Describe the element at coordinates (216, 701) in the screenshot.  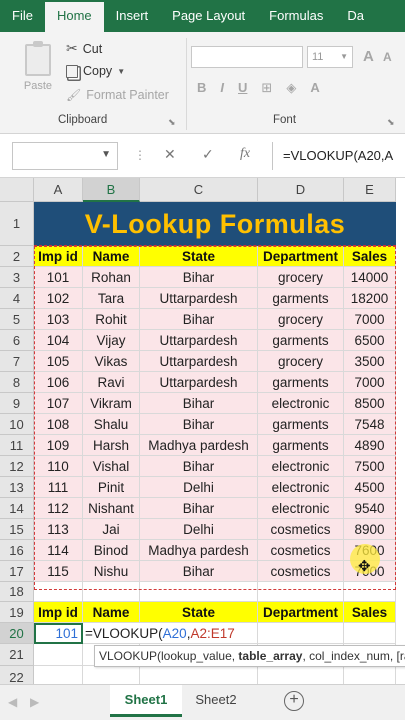
I see `sheet-tab-sheet2: Sheet2` at that location.